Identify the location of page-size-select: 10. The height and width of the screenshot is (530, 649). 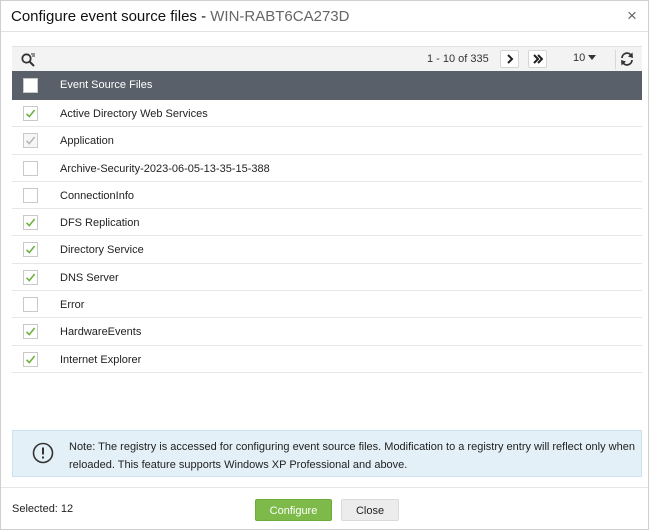
(585, 58).